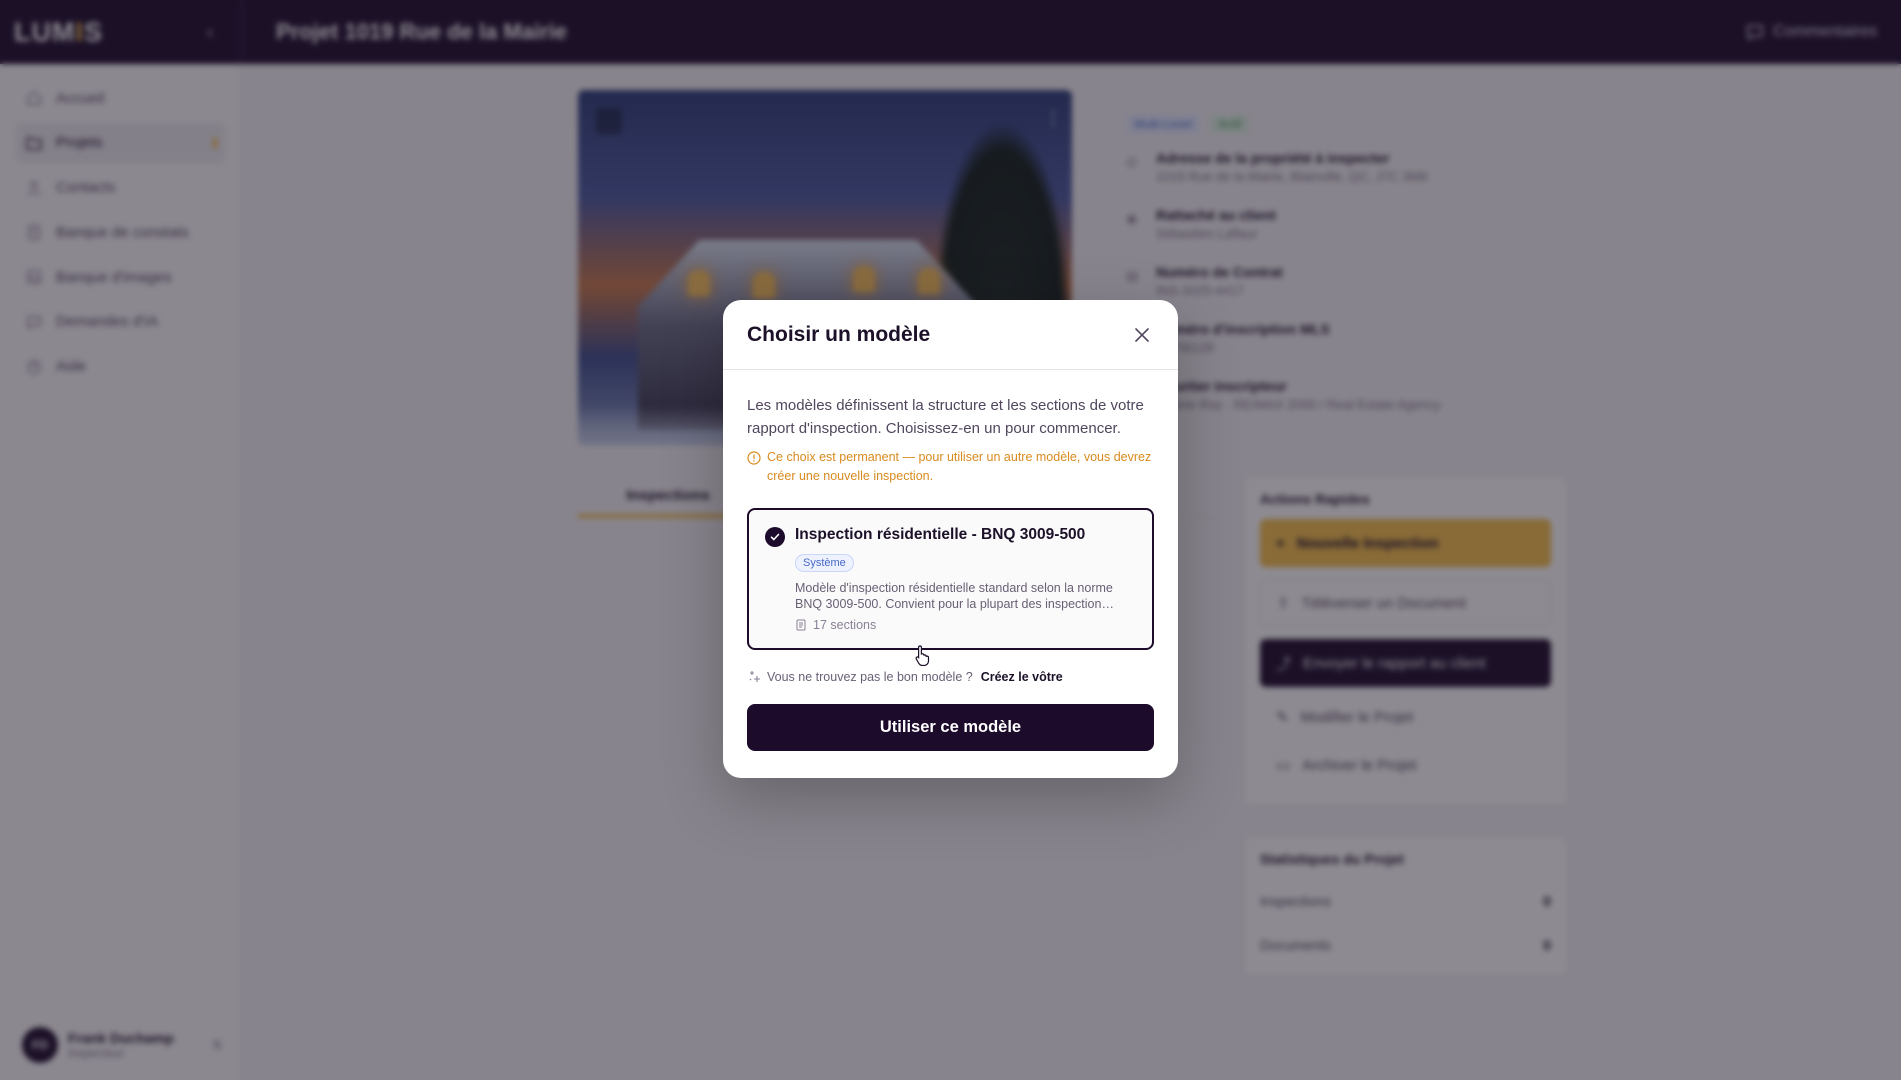 The height and width of the screenshot is (1080, 1901). Describe the element at coordinates (754, 458) in the screenshot. I see `info-circle-icon` at that location.